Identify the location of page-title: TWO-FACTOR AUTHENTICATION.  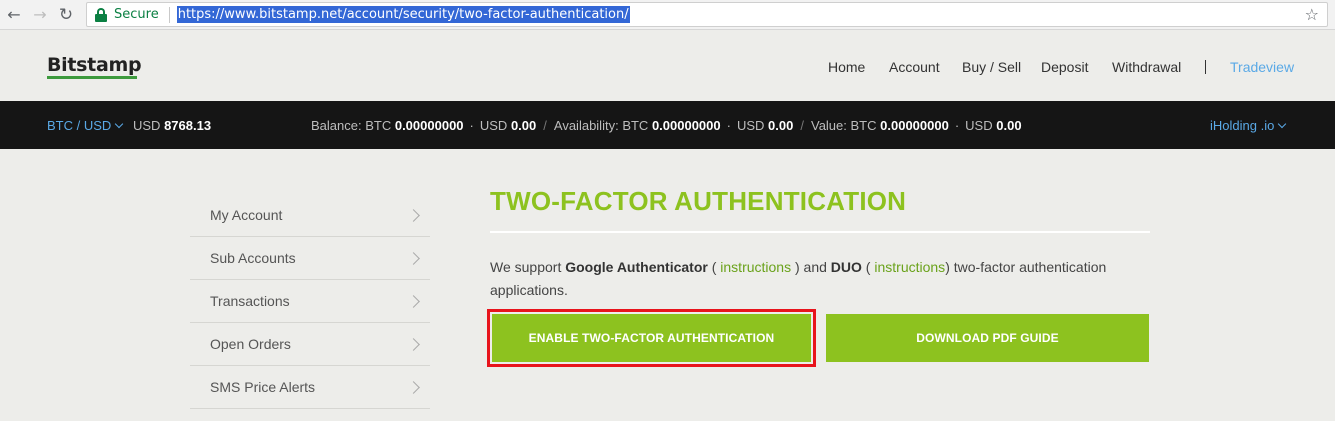
(698, 201).